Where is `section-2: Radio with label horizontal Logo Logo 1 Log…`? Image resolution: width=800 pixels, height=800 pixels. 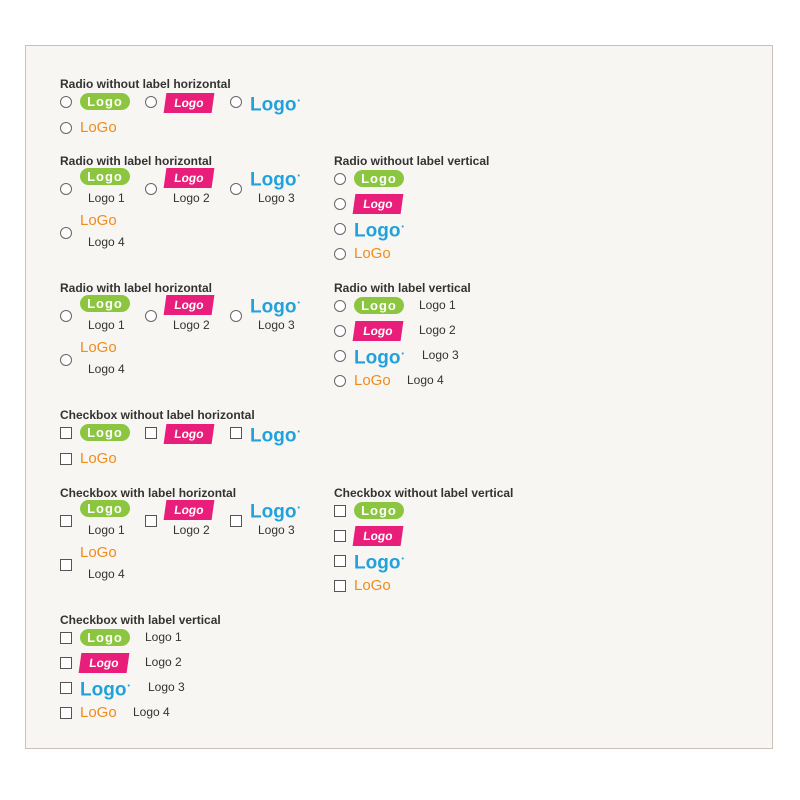
section-2: Radio with label horizontal Logo Logo 1 Log… is located at coordinates (180, 201).